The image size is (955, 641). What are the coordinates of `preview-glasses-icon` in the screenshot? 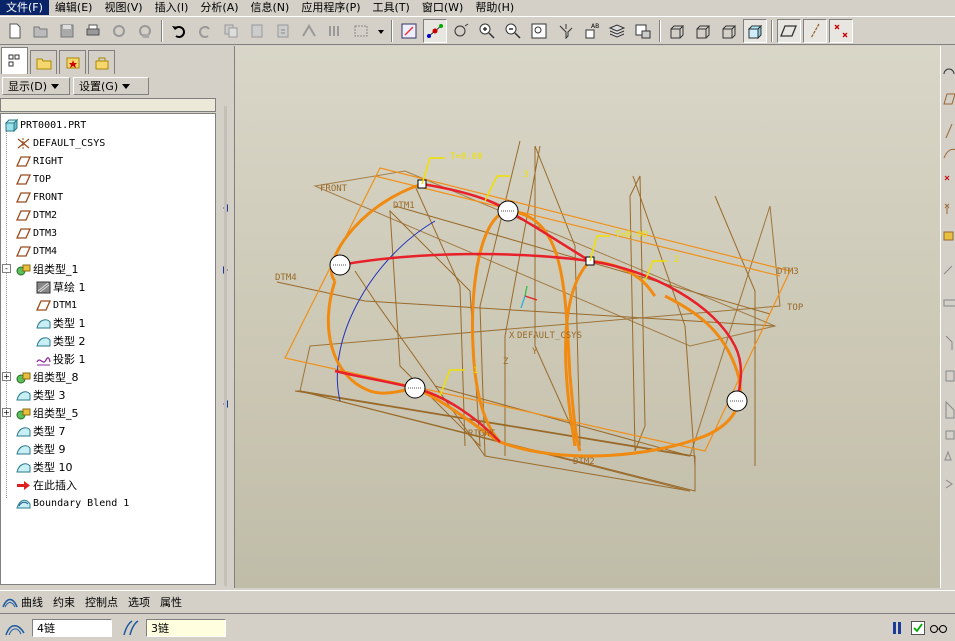 It's located at (939, 628).